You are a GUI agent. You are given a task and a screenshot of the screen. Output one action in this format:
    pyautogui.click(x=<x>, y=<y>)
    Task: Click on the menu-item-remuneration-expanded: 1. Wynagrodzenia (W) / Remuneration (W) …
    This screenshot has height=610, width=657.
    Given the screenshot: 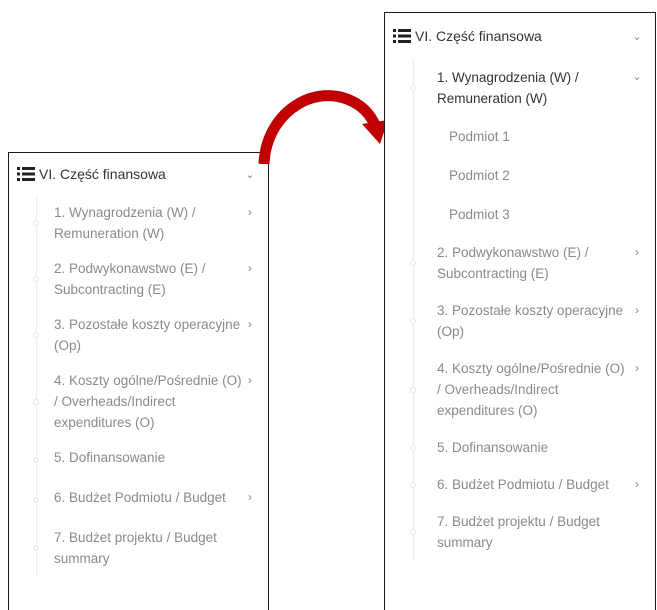 What is the action you would take?
    pyautogui.click(x=520, y=88)
    